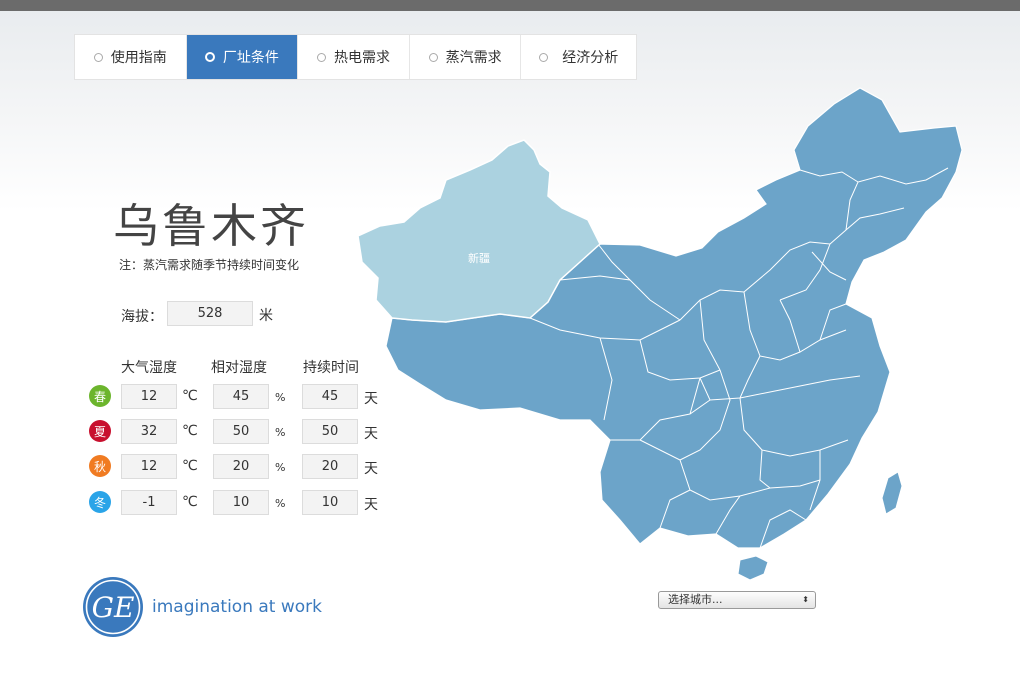 The height and width of the screenshot is (700, 1020). I want to click on region-label-xinjiang: 新疆, so click(479, 258).